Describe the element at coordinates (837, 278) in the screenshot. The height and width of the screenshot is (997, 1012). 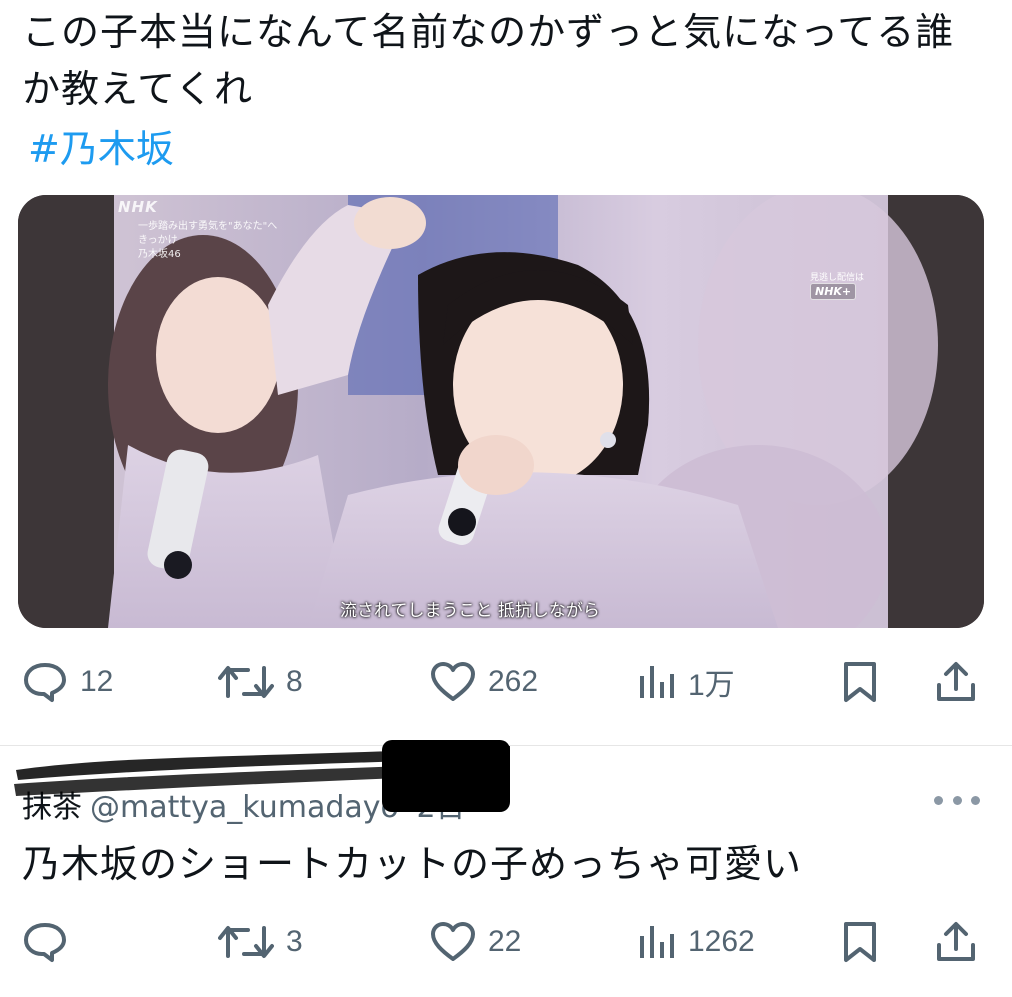
I see `nhk-plus-label: 見逃し配信は` at that location.